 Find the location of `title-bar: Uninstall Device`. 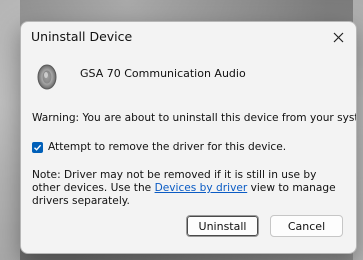

title-bar: Uninstall Device is located at coordinates (188, 37).